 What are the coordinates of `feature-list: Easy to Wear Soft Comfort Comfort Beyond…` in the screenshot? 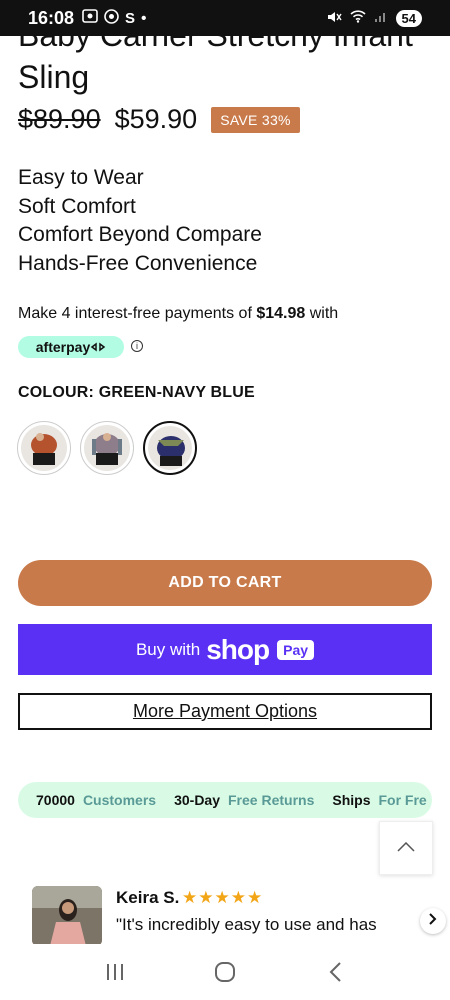 It's located at (140, 221).